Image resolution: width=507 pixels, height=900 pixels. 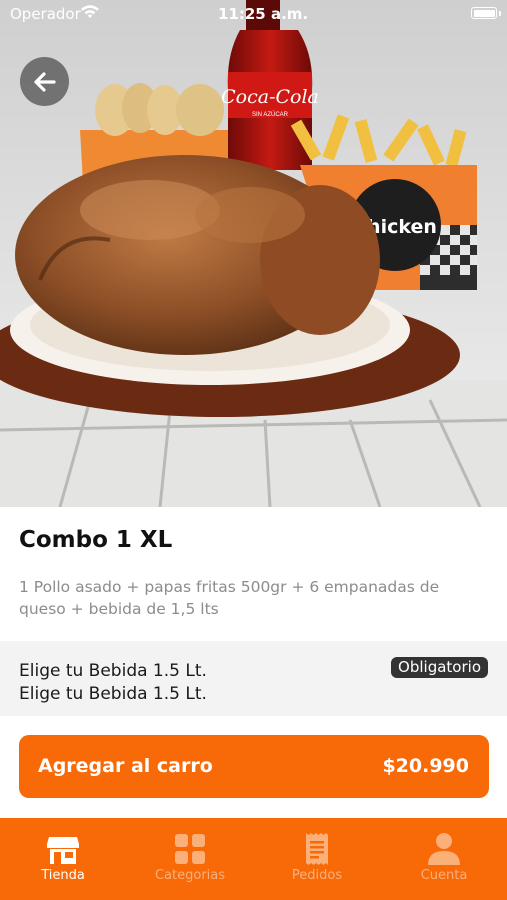 I want to click on product-title: Combo 1 XL, so click(x=96, y=540).